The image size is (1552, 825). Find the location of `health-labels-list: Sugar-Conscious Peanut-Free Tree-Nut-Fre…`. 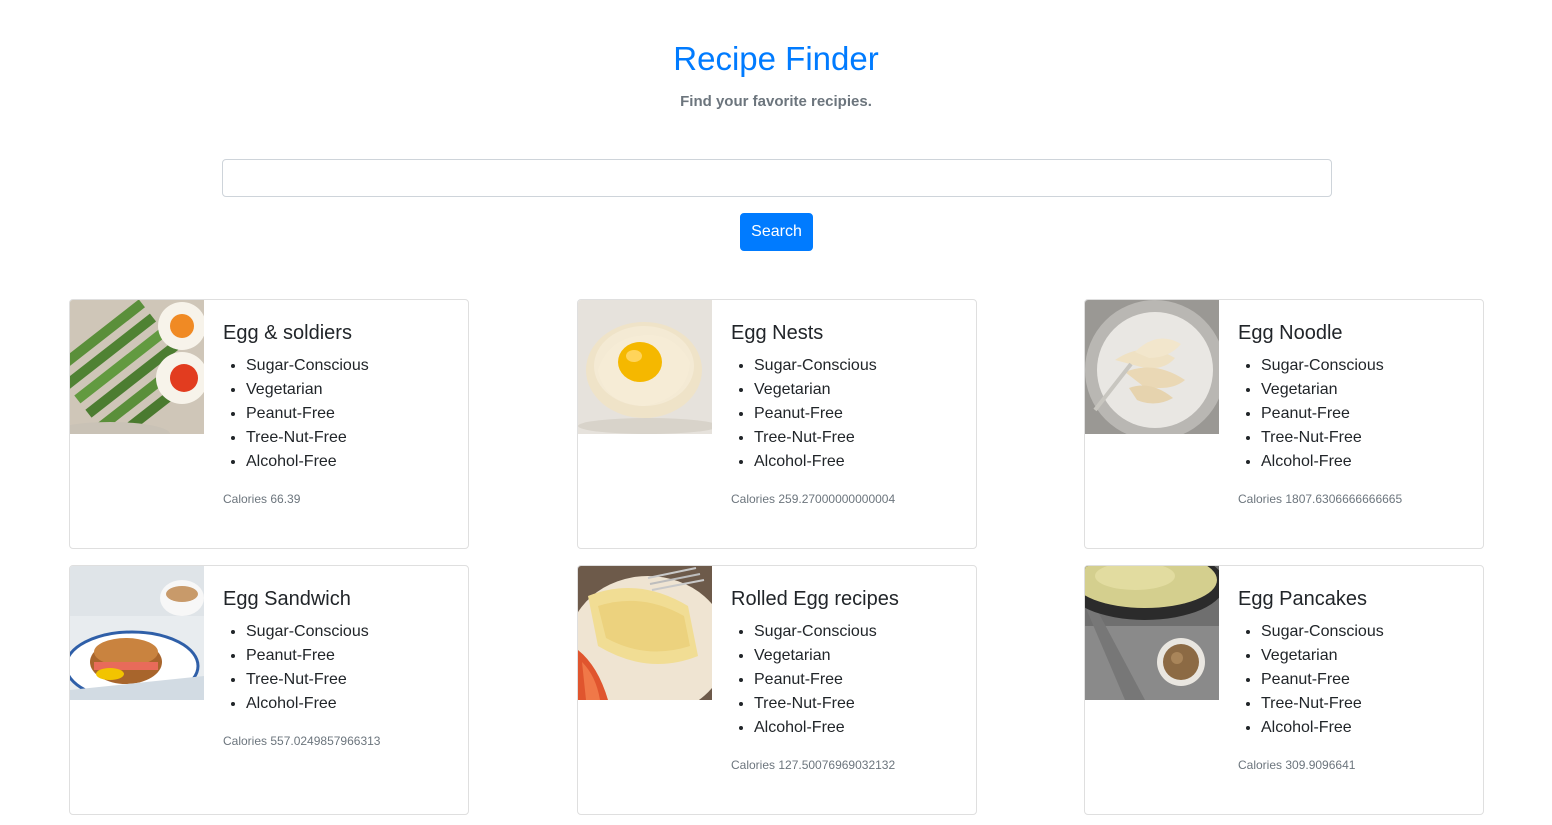

health-labels-list: Sugar-Conscious Peanut-Free Tree-Nut-Fre… is located at coordinates (340, 668).